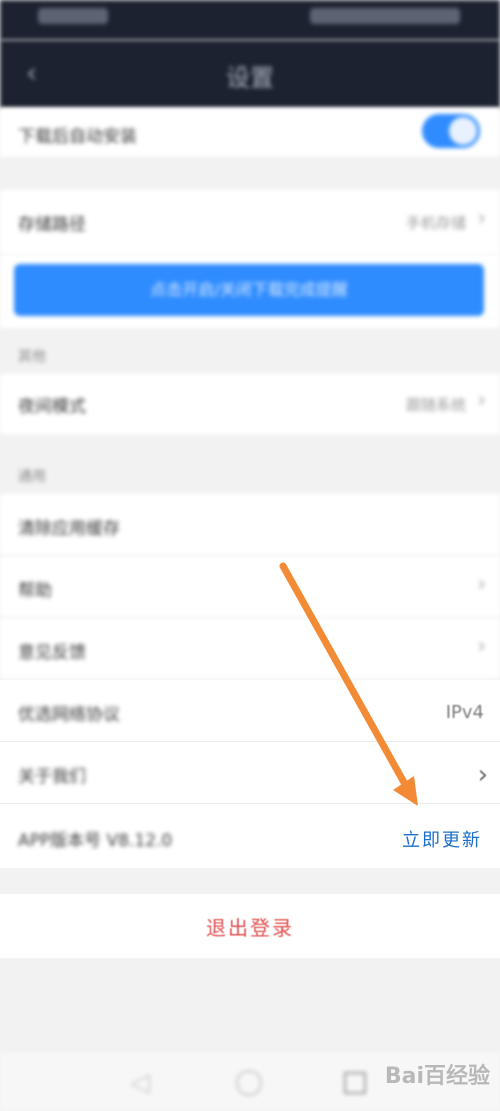 The height and width of the screenshot is (1111, 500). Describe the element at coordinates (52, 225) in the screenshot. I see `storage-path-label: 存储路径` at that location.